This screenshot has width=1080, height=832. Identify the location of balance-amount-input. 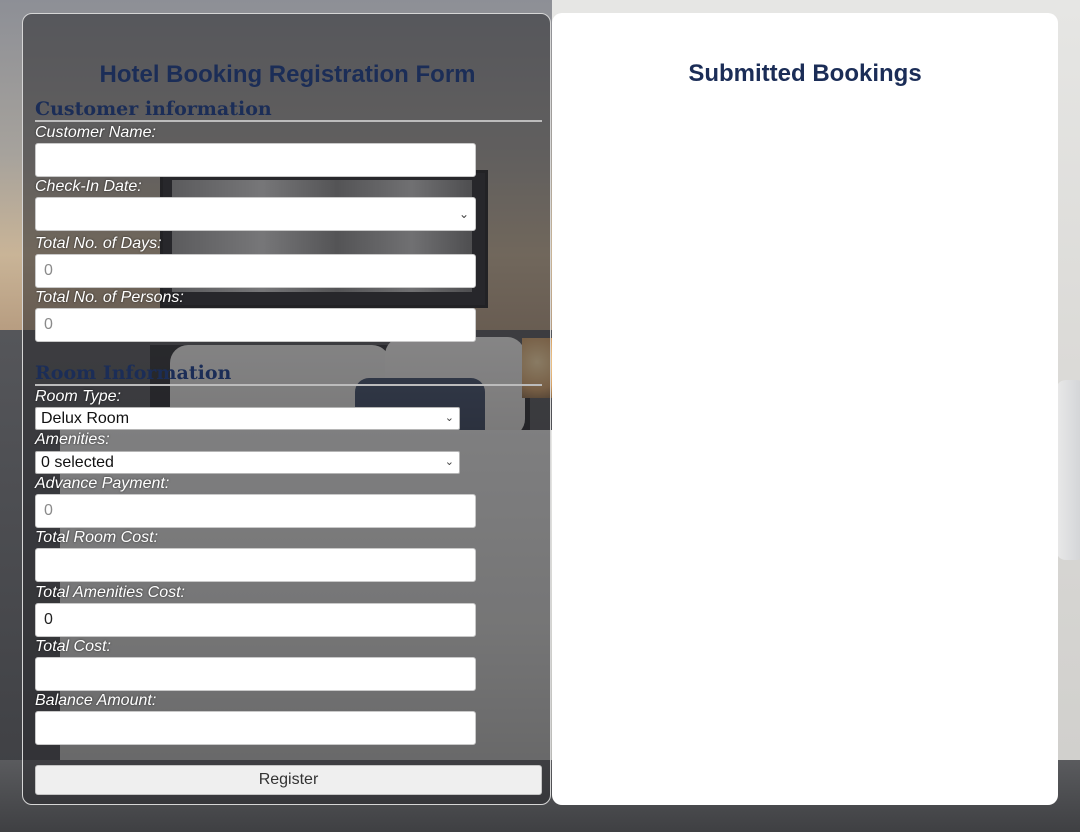
(255, 728).